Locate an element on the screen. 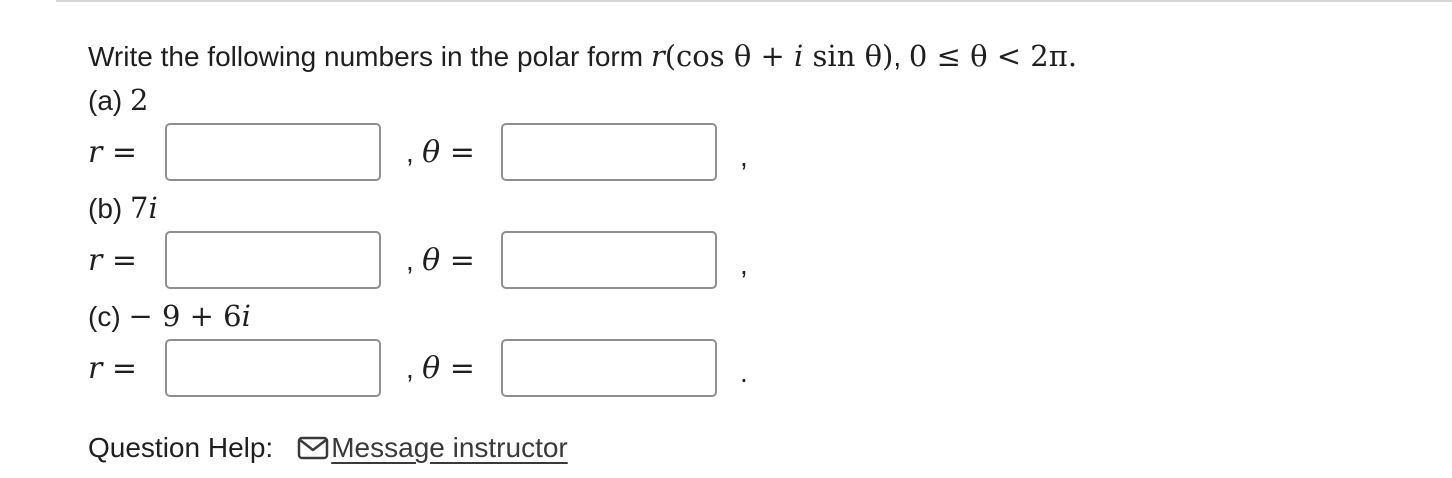 The image size is (1452, 478). part-c-answer-row: r = , θ = . is located at coordinates (438, 370).